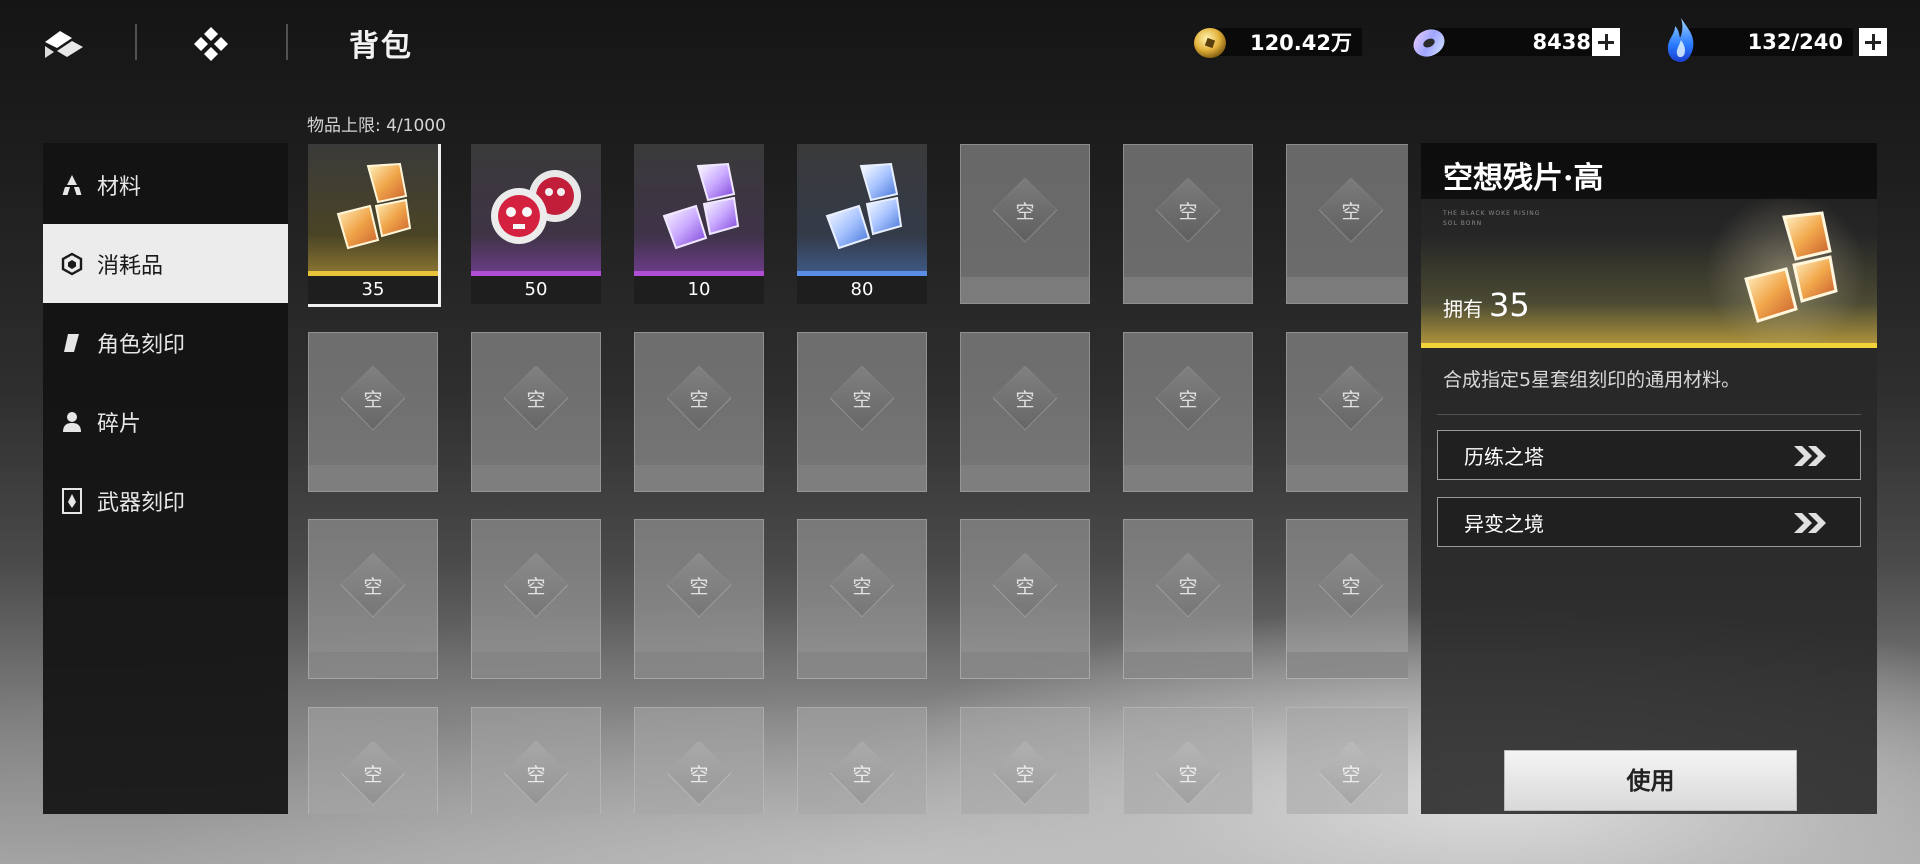  Describe the element at coordinates (862, 224) in the screenshot. I see `inventory-slot: 80` at that location.